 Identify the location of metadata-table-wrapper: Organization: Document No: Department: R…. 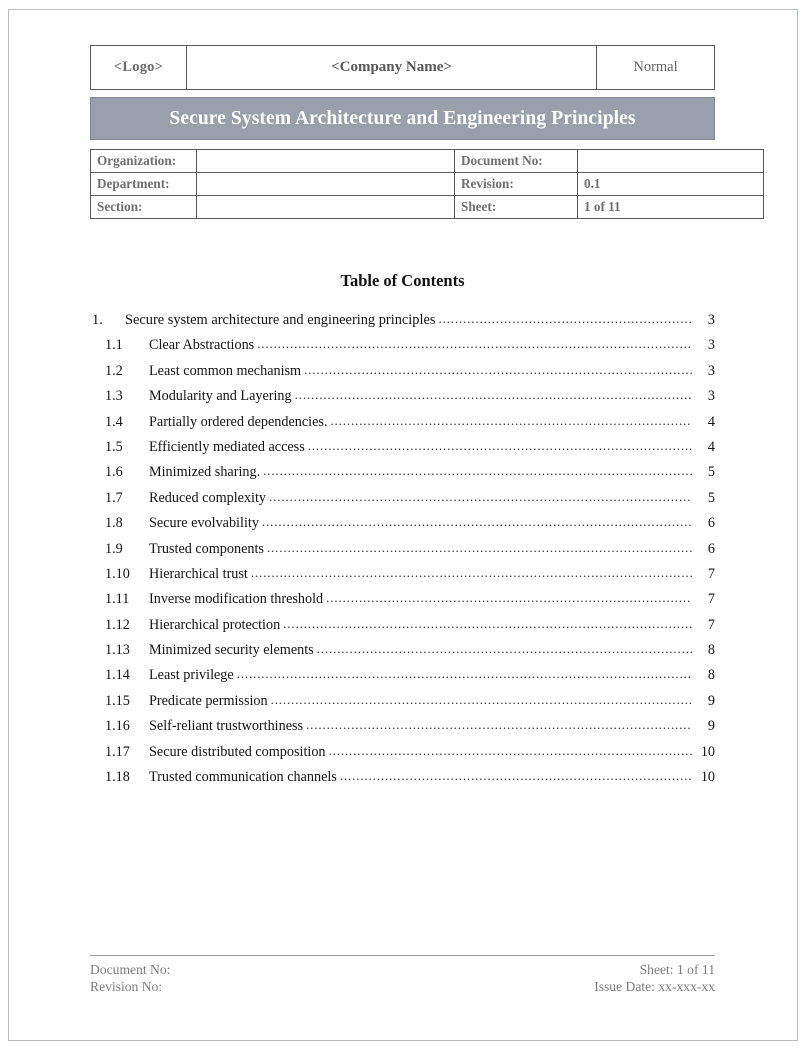
(427, 184).